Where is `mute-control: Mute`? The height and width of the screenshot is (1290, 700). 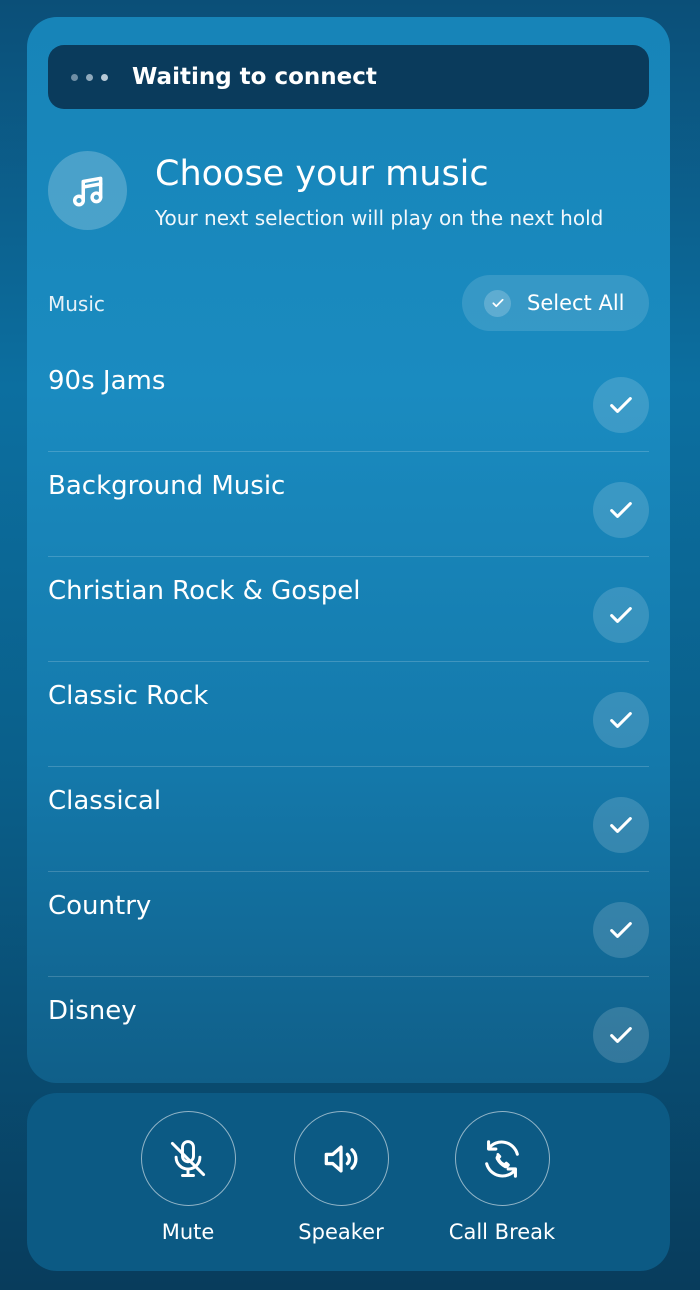
mute-control: Mute is located at coordinates (188, 1177).